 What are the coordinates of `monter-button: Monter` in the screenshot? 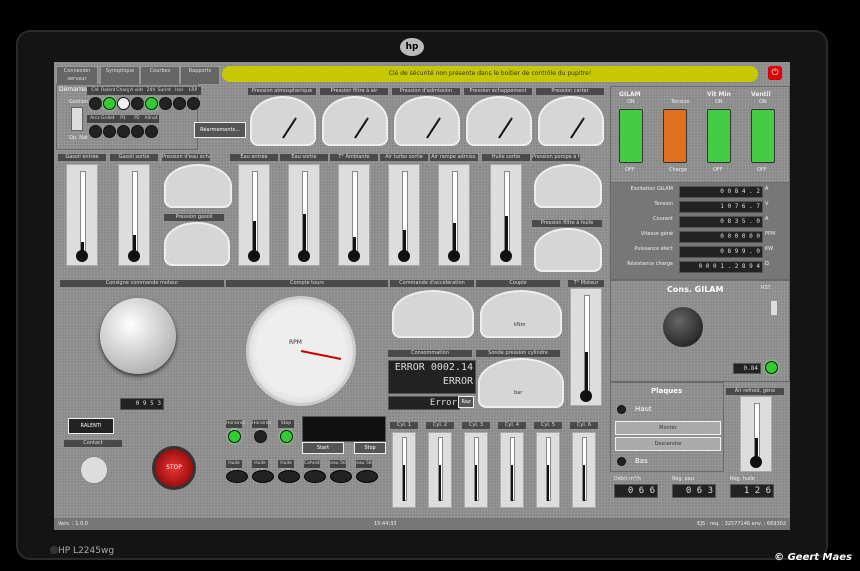 It's located at (668, 428).